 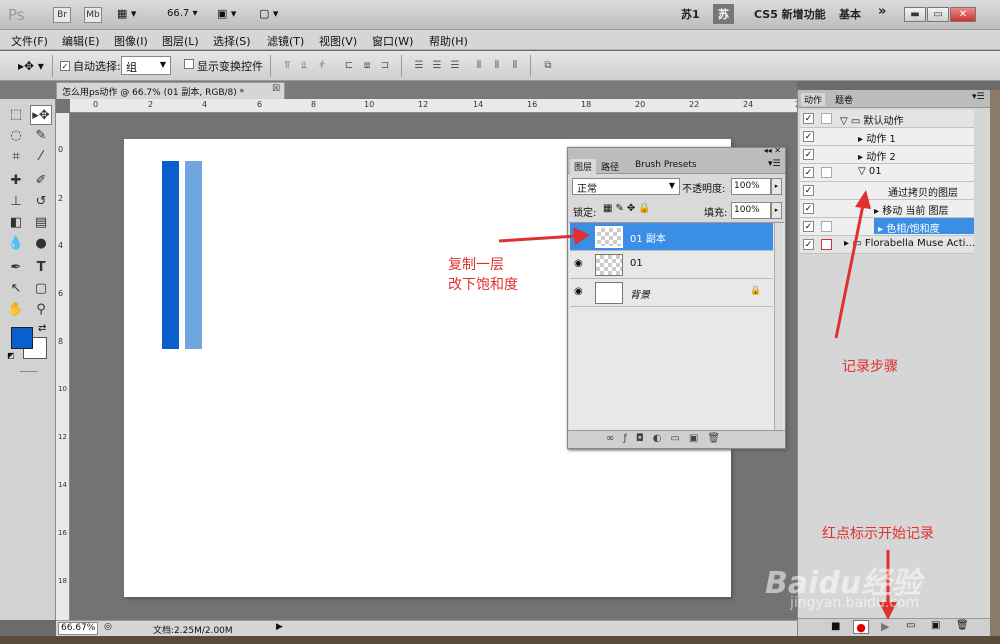 I want to click on minimize-button: ▬, so click(x=915, y=14).